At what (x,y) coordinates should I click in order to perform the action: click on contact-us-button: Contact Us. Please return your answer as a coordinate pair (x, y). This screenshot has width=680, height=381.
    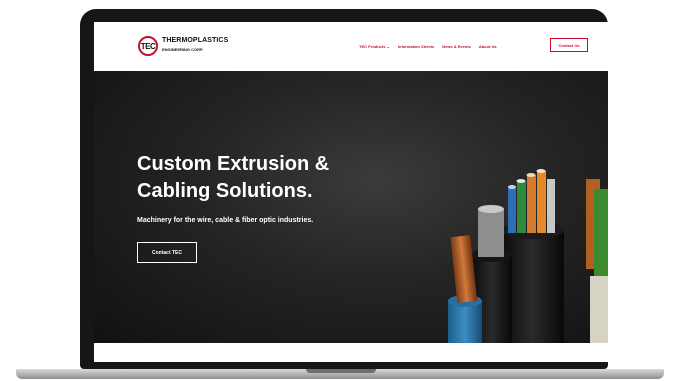
    Looking at the image, I should click on (569, 45).